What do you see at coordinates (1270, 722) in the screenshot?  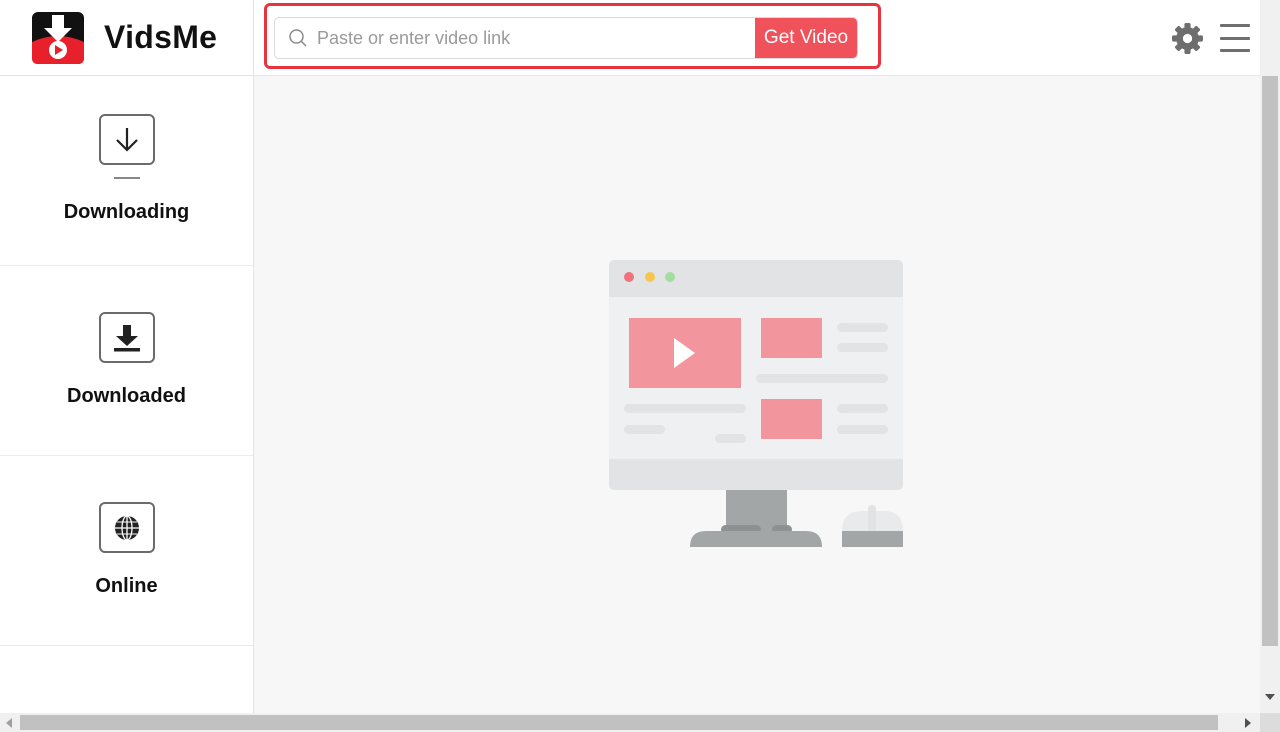 I see `scrollbar-corner` at bounding box center [1270, 722].